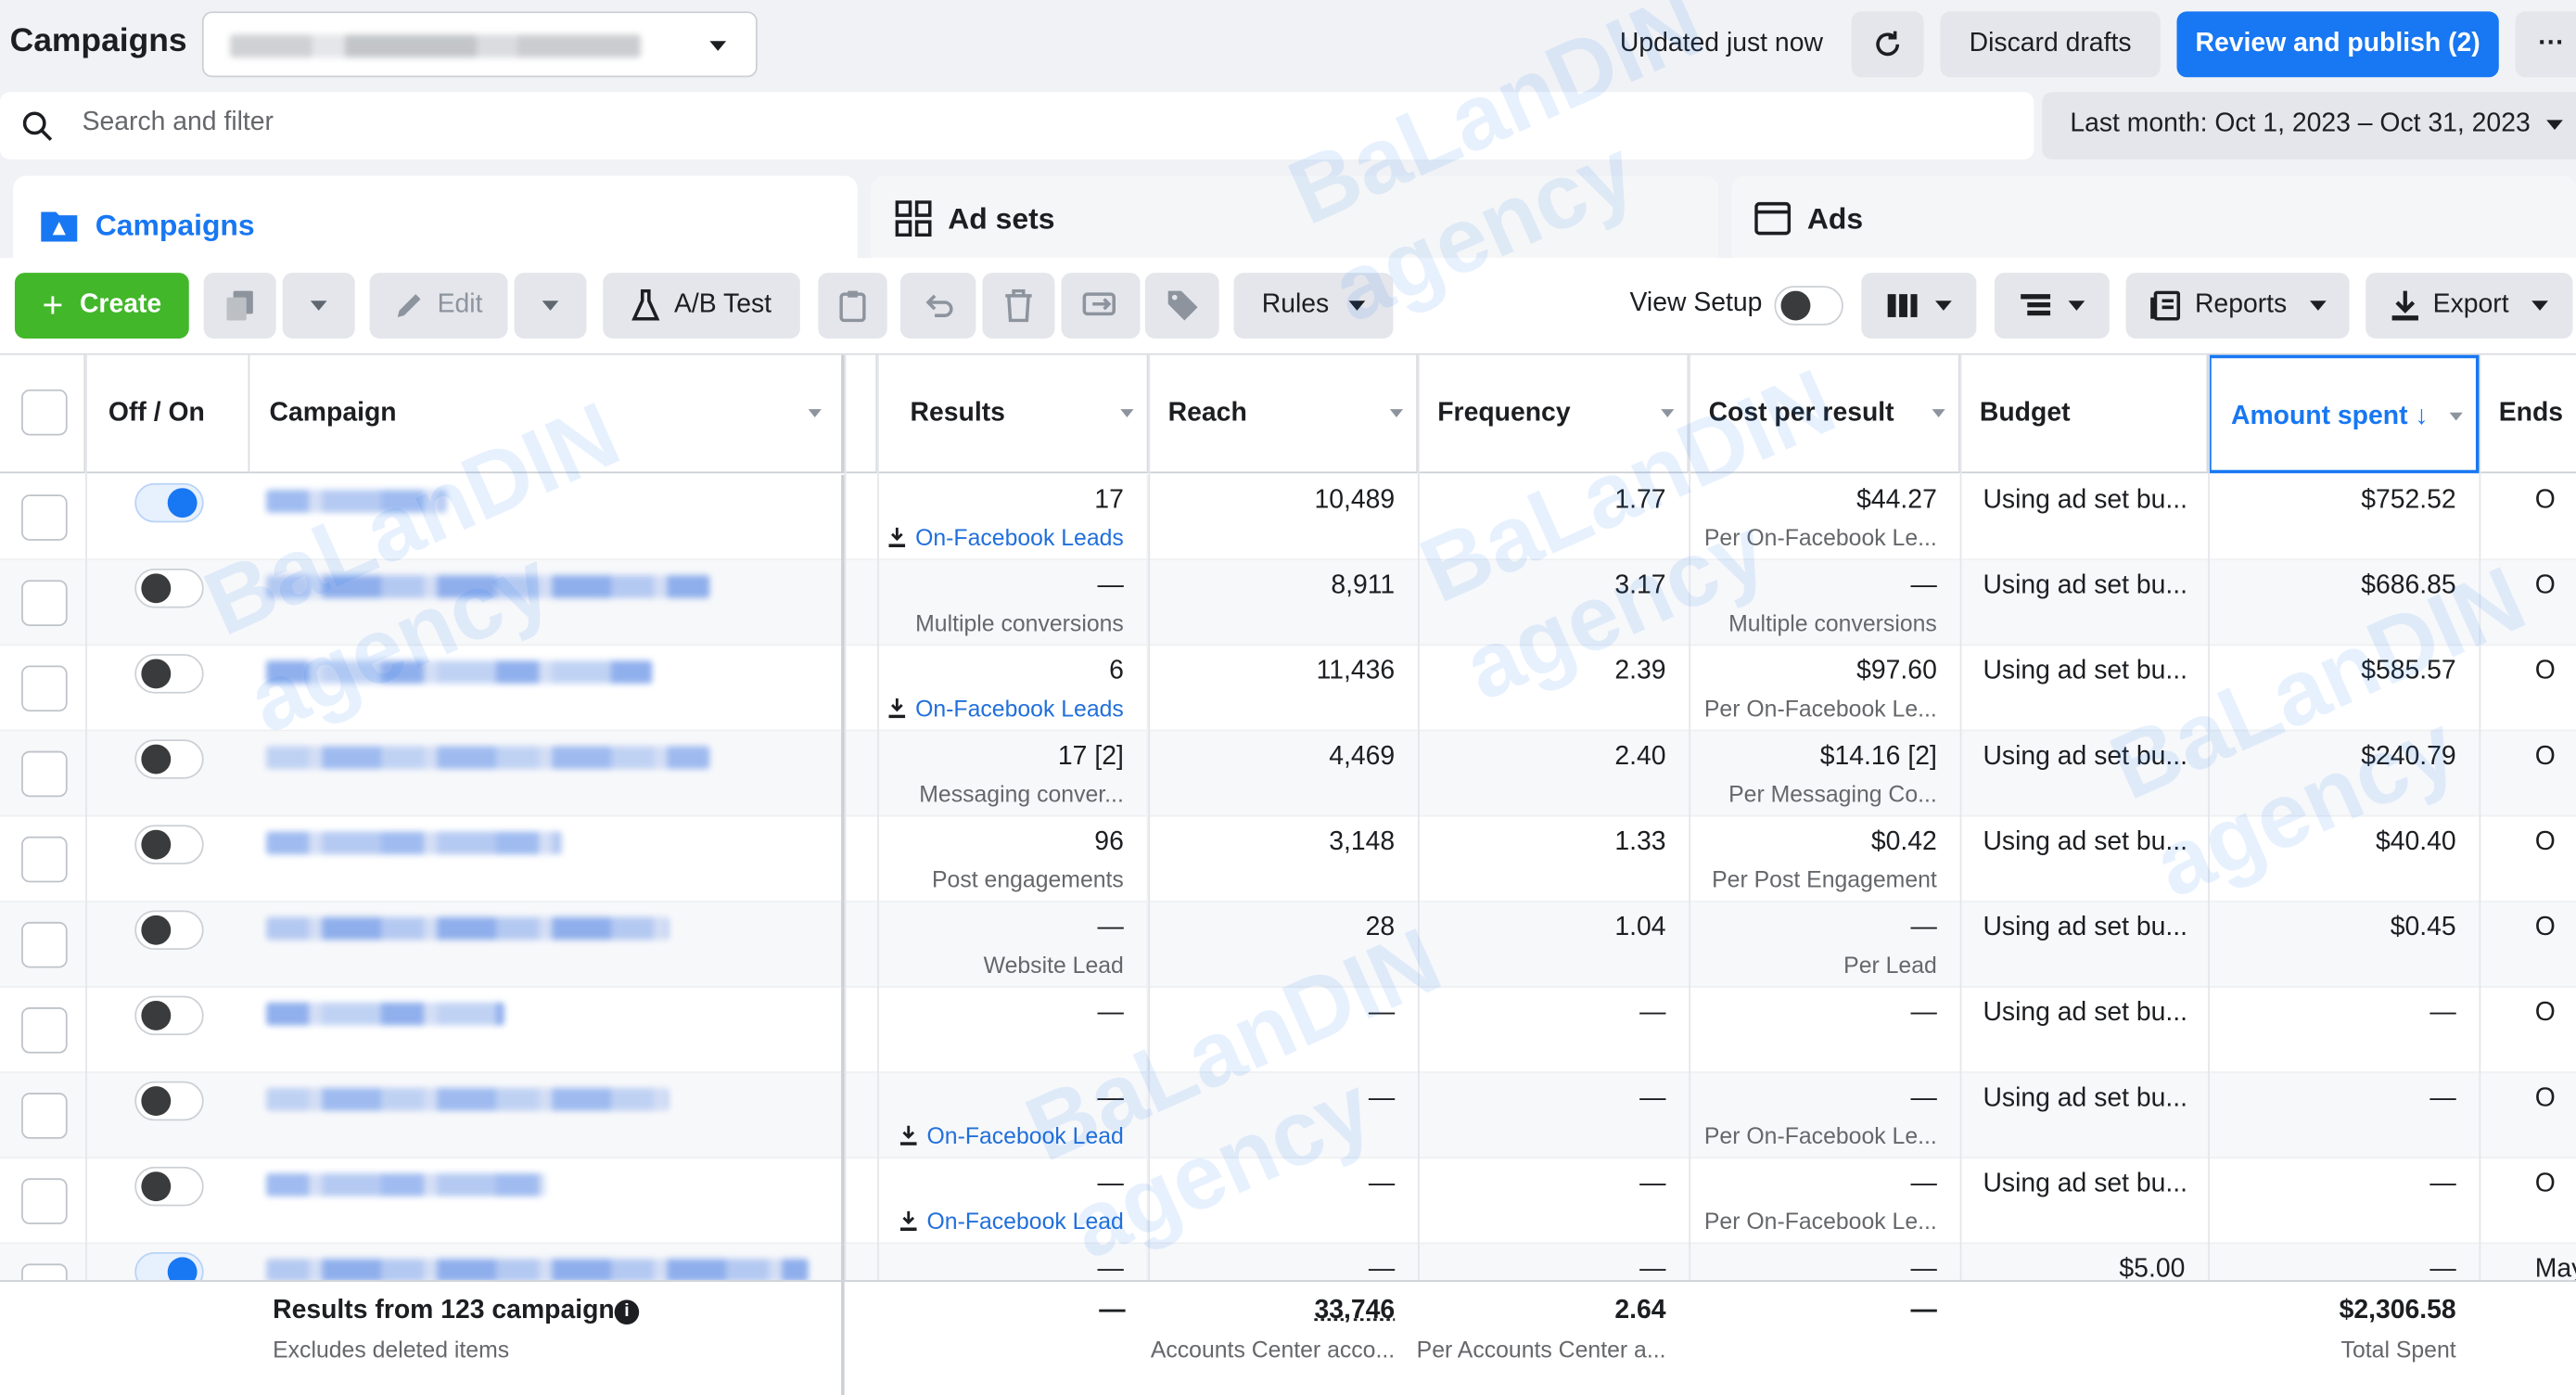 This screenshot has height=1395, width=2576. What do you see at coordinates (551, 306) in the screenshot?
I see `edit-dropdown` at bounding box center [551, 306].